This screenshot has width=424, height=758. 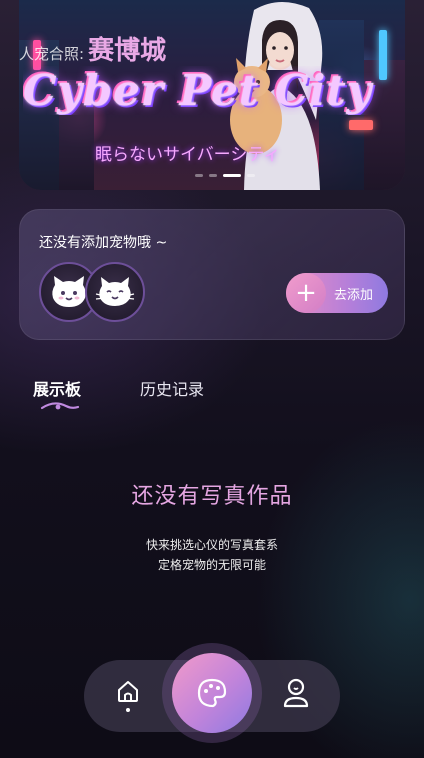 What do you see at coordinates (211, 565) in the screenshot?
I see `empty-state-description: 定格宠物的无限可能` at bounding box center [211, 565].